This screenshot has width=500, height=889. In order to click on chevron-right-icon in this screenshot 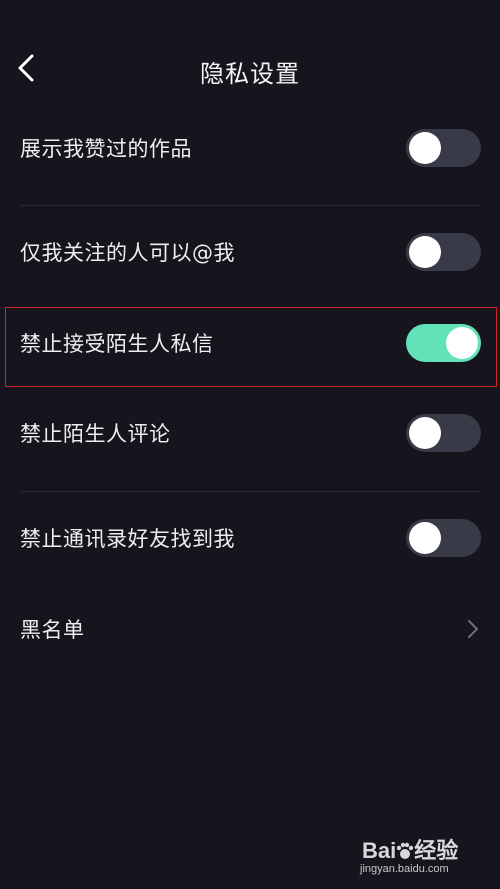, I will do `click(473, 629)`.